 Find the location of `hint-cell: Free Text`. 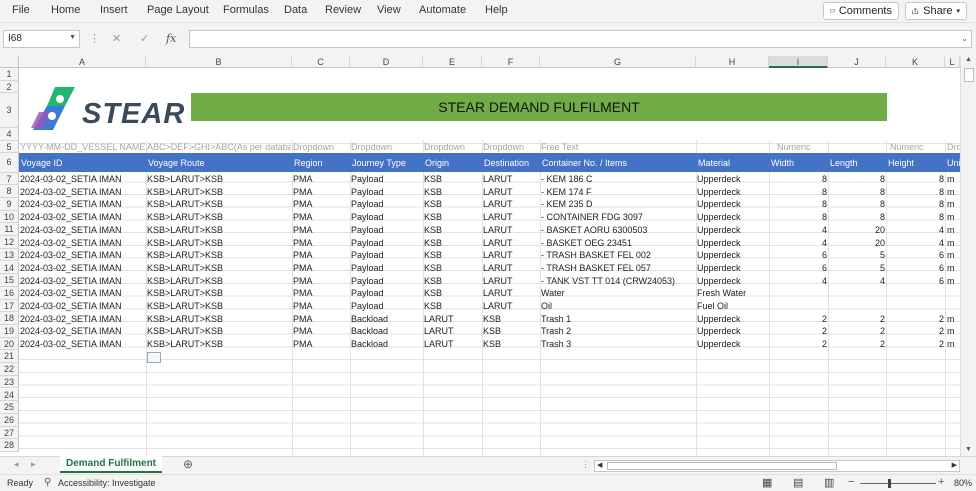

hint-cell: Free Text is located at coordinates (618, 147).